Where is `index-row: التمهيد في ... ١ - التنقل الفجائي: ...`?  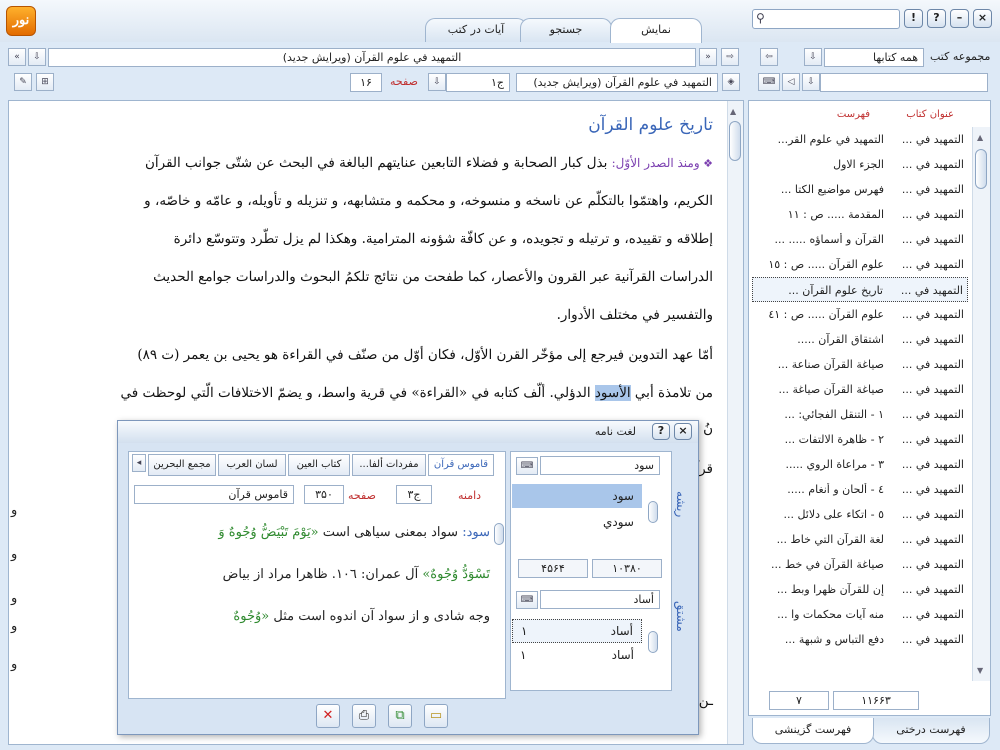 index-row: التمهيد في ... ١ - التنقل الفجائي: ... is located at coordinates (860, 414).